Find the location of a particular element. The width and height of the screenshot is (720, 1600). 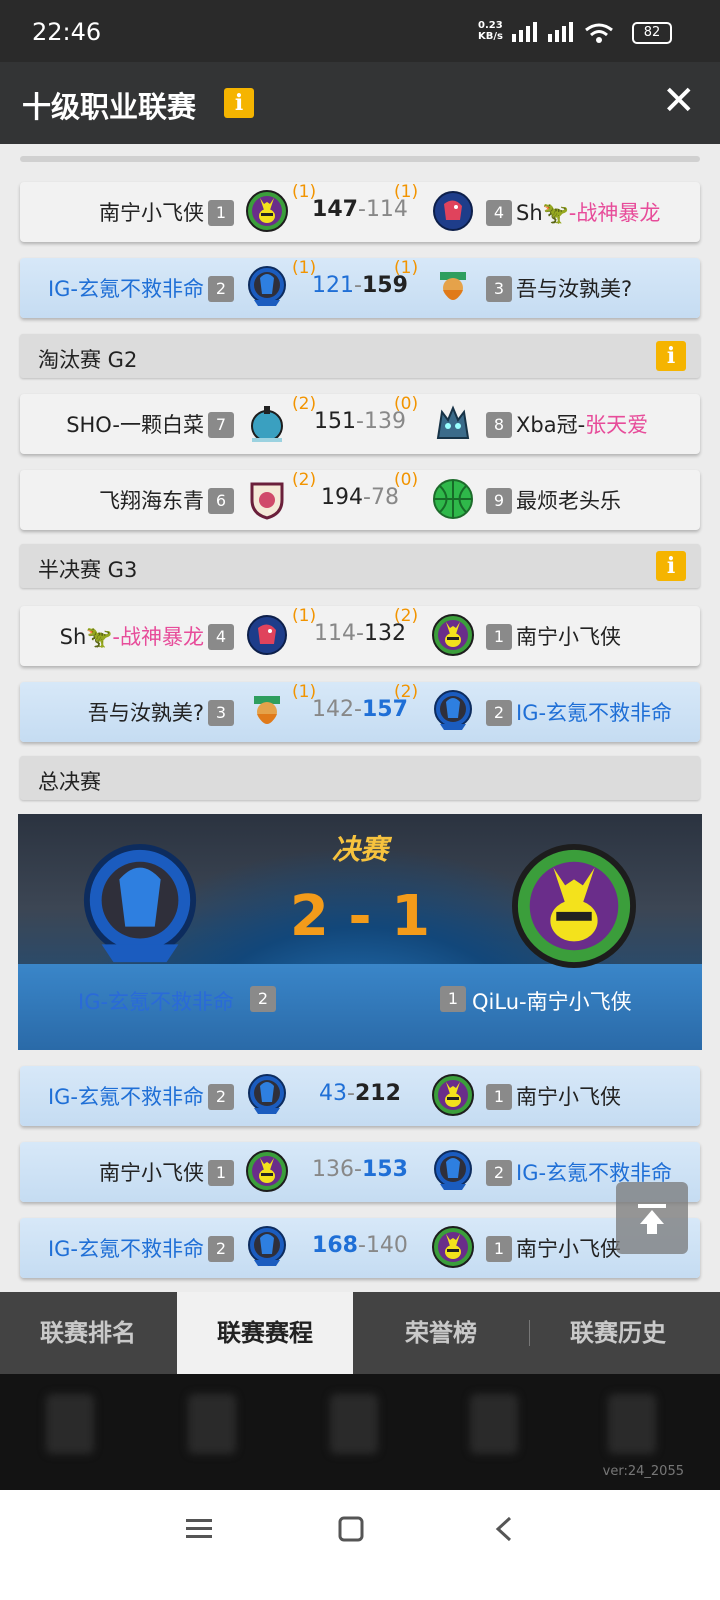

left-team-name: 吾与汝孰美? is located at coordinates (145, 713).